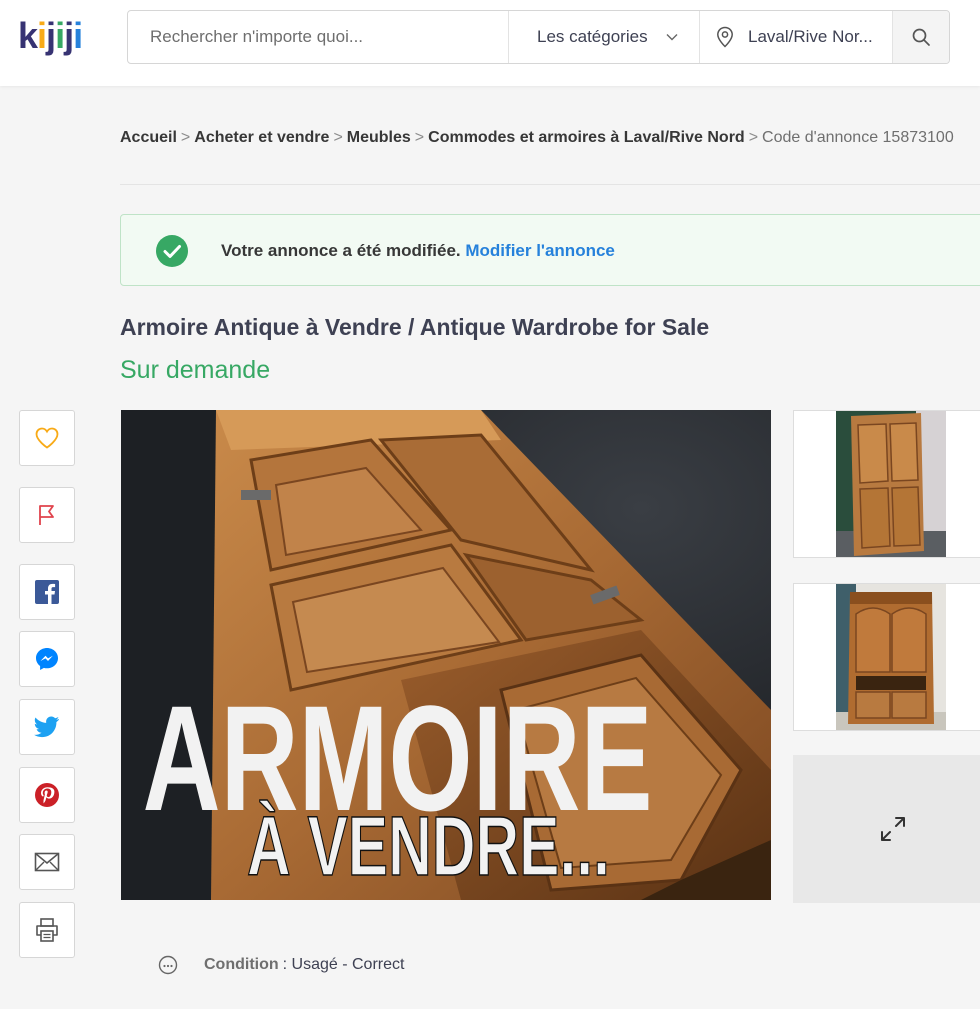  What do you see at coordinates (586, 137) in the screenshot?
I see `breadcrumb-category: Commodes et armoires à Laval/Rive Nord` at bounding box center [586, 137].